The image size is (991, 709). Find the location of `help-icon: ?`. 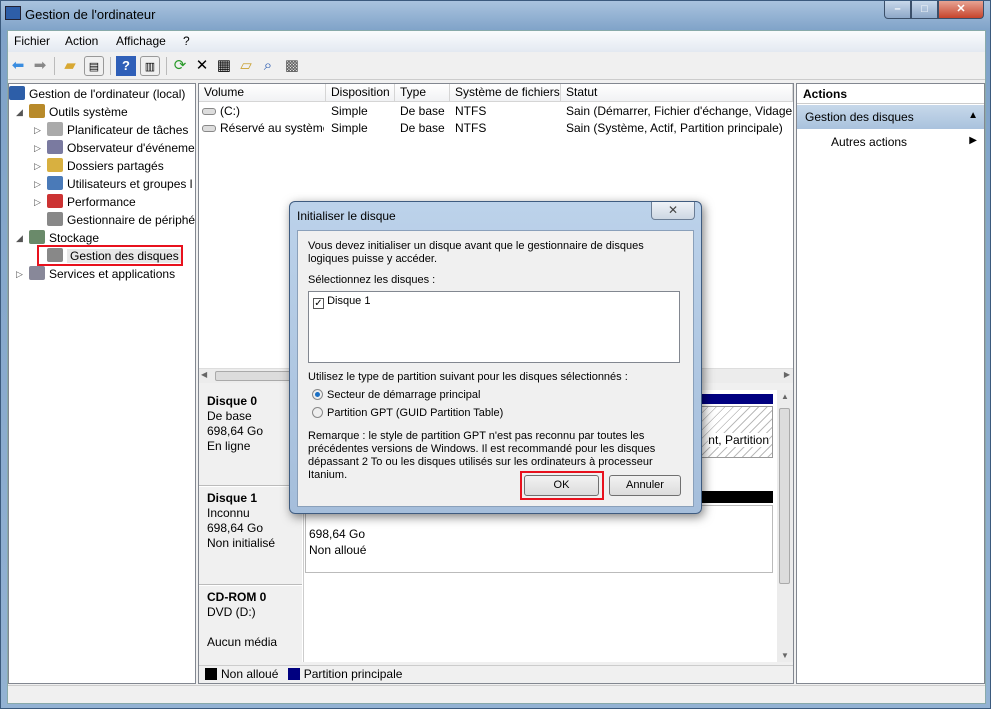

help-icon: ? is located at coordinates (126, 66).